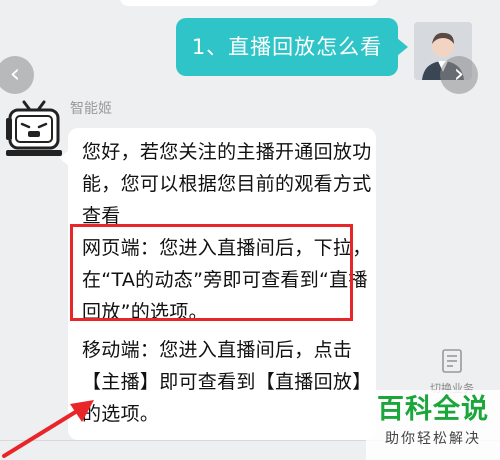  I want to click on chevron-right-icon: ›, so click(459, 74).